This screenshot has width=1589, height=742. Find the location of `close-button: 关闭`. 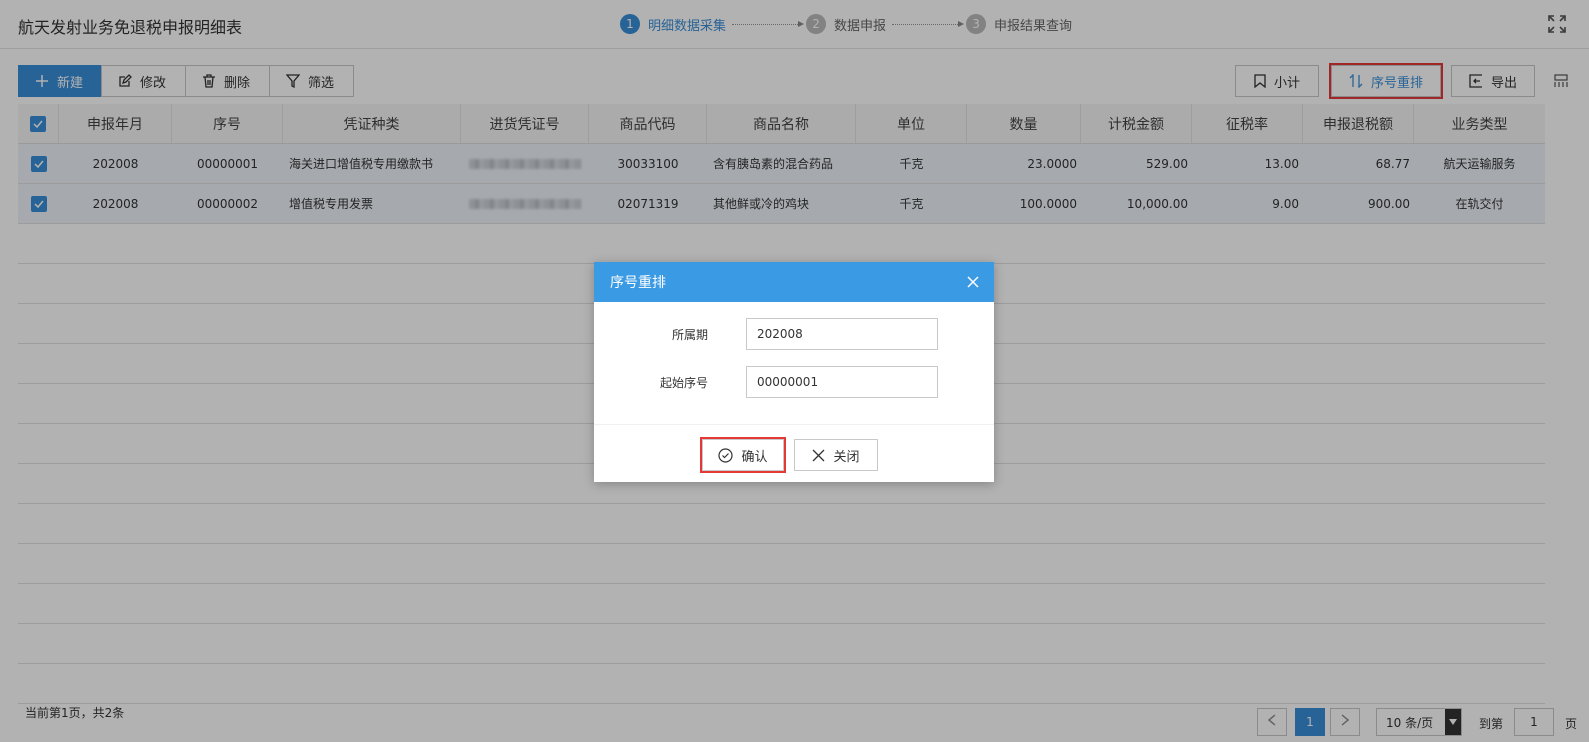

close-button: 关闭 is located at coordinates (836, 455).